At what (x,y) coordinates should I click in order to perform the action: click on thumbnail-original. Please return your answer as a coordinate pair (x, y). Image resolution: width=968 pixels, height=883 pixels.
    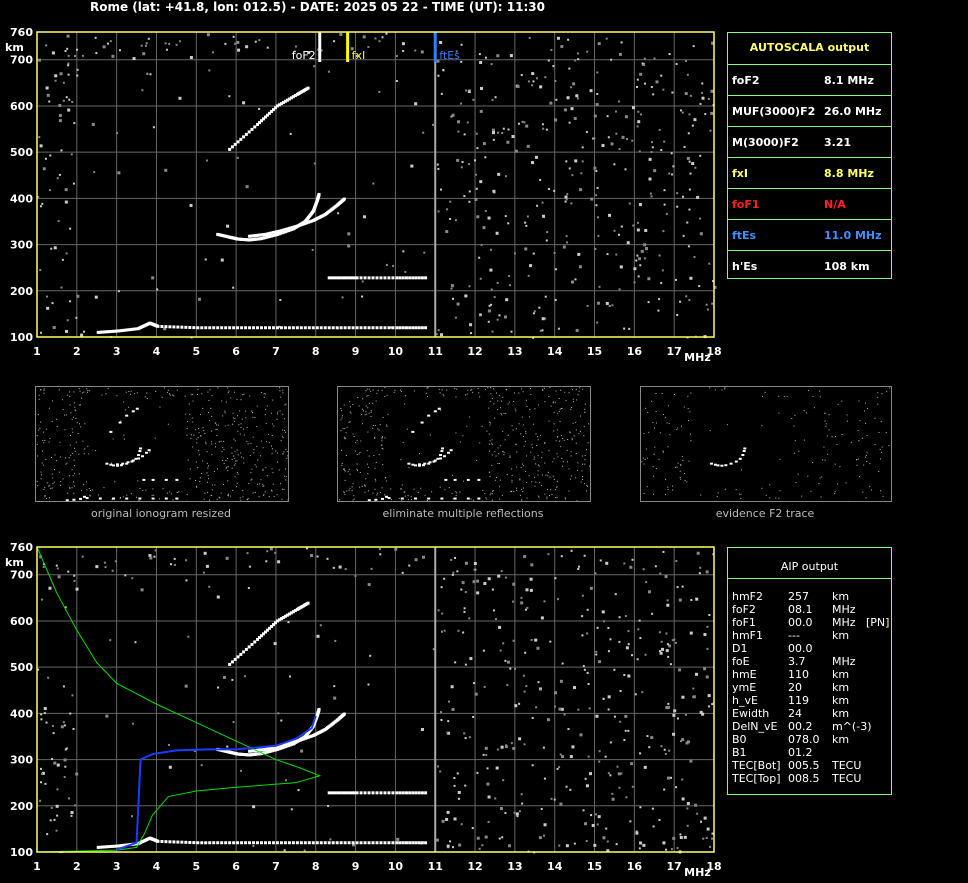
    Looking at the image, I should click on (162, 444).